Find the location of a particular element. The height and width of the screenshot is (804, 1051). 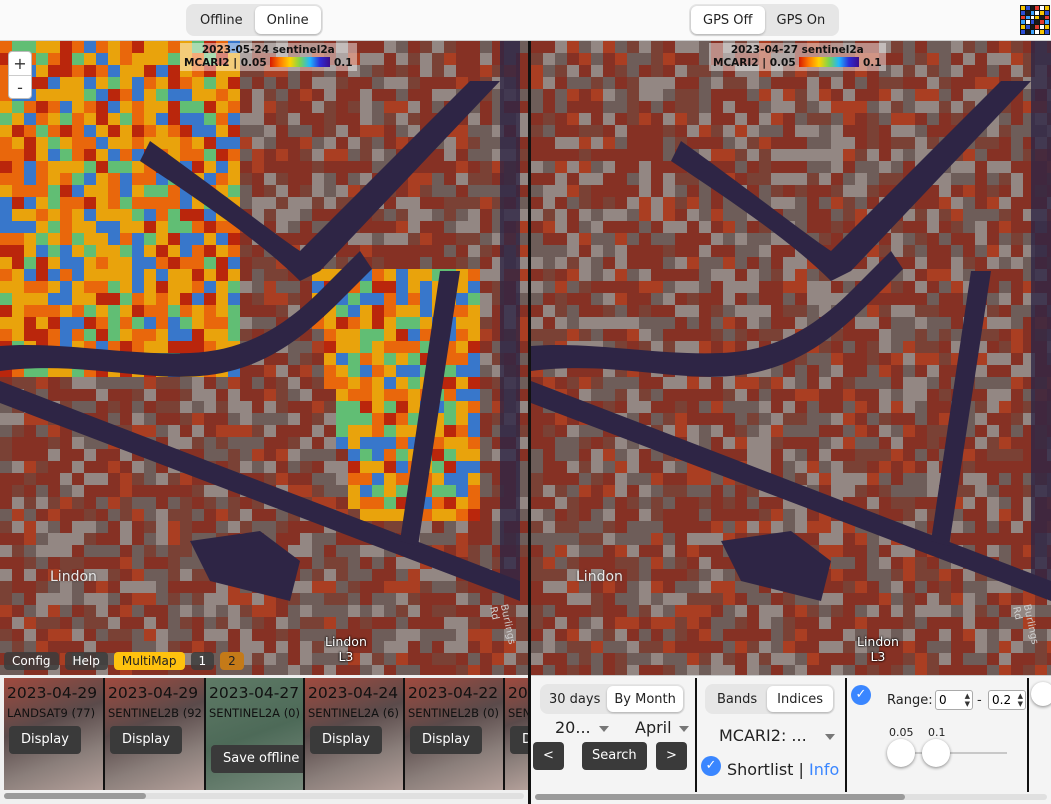

card-sensor: LANDSAT9 (77) is located at coordinates (51, 713).